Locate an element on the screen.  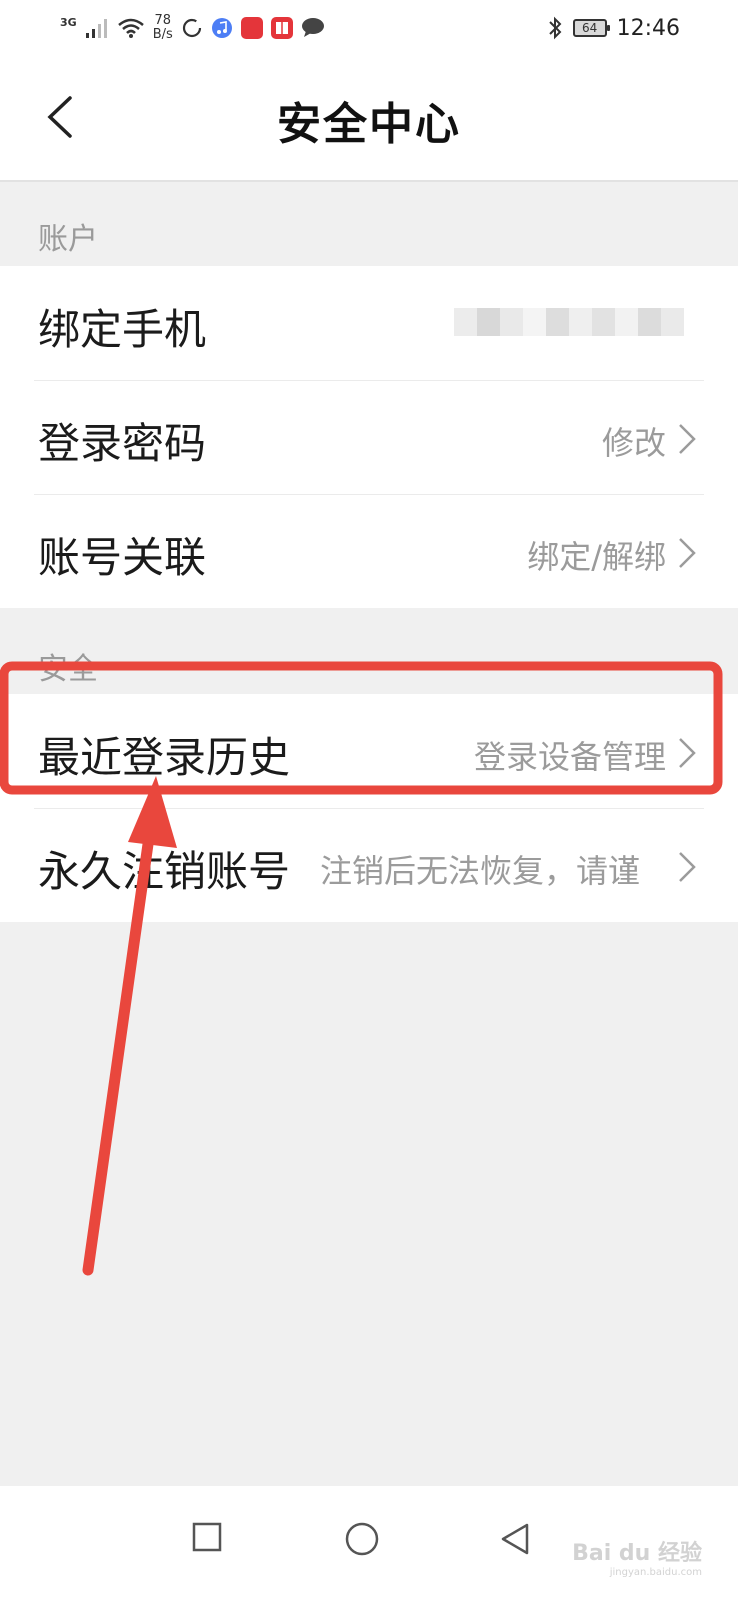
section-title-account: 账户 is located at coordinates (68, 239).